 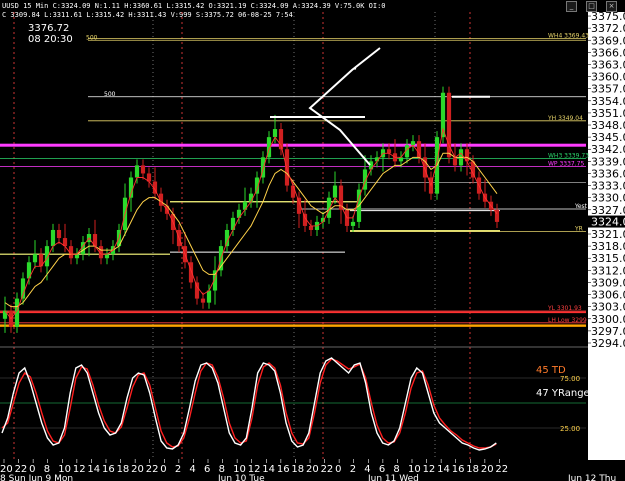 I want to click on annotation-dot, so click(x=355, y=68).